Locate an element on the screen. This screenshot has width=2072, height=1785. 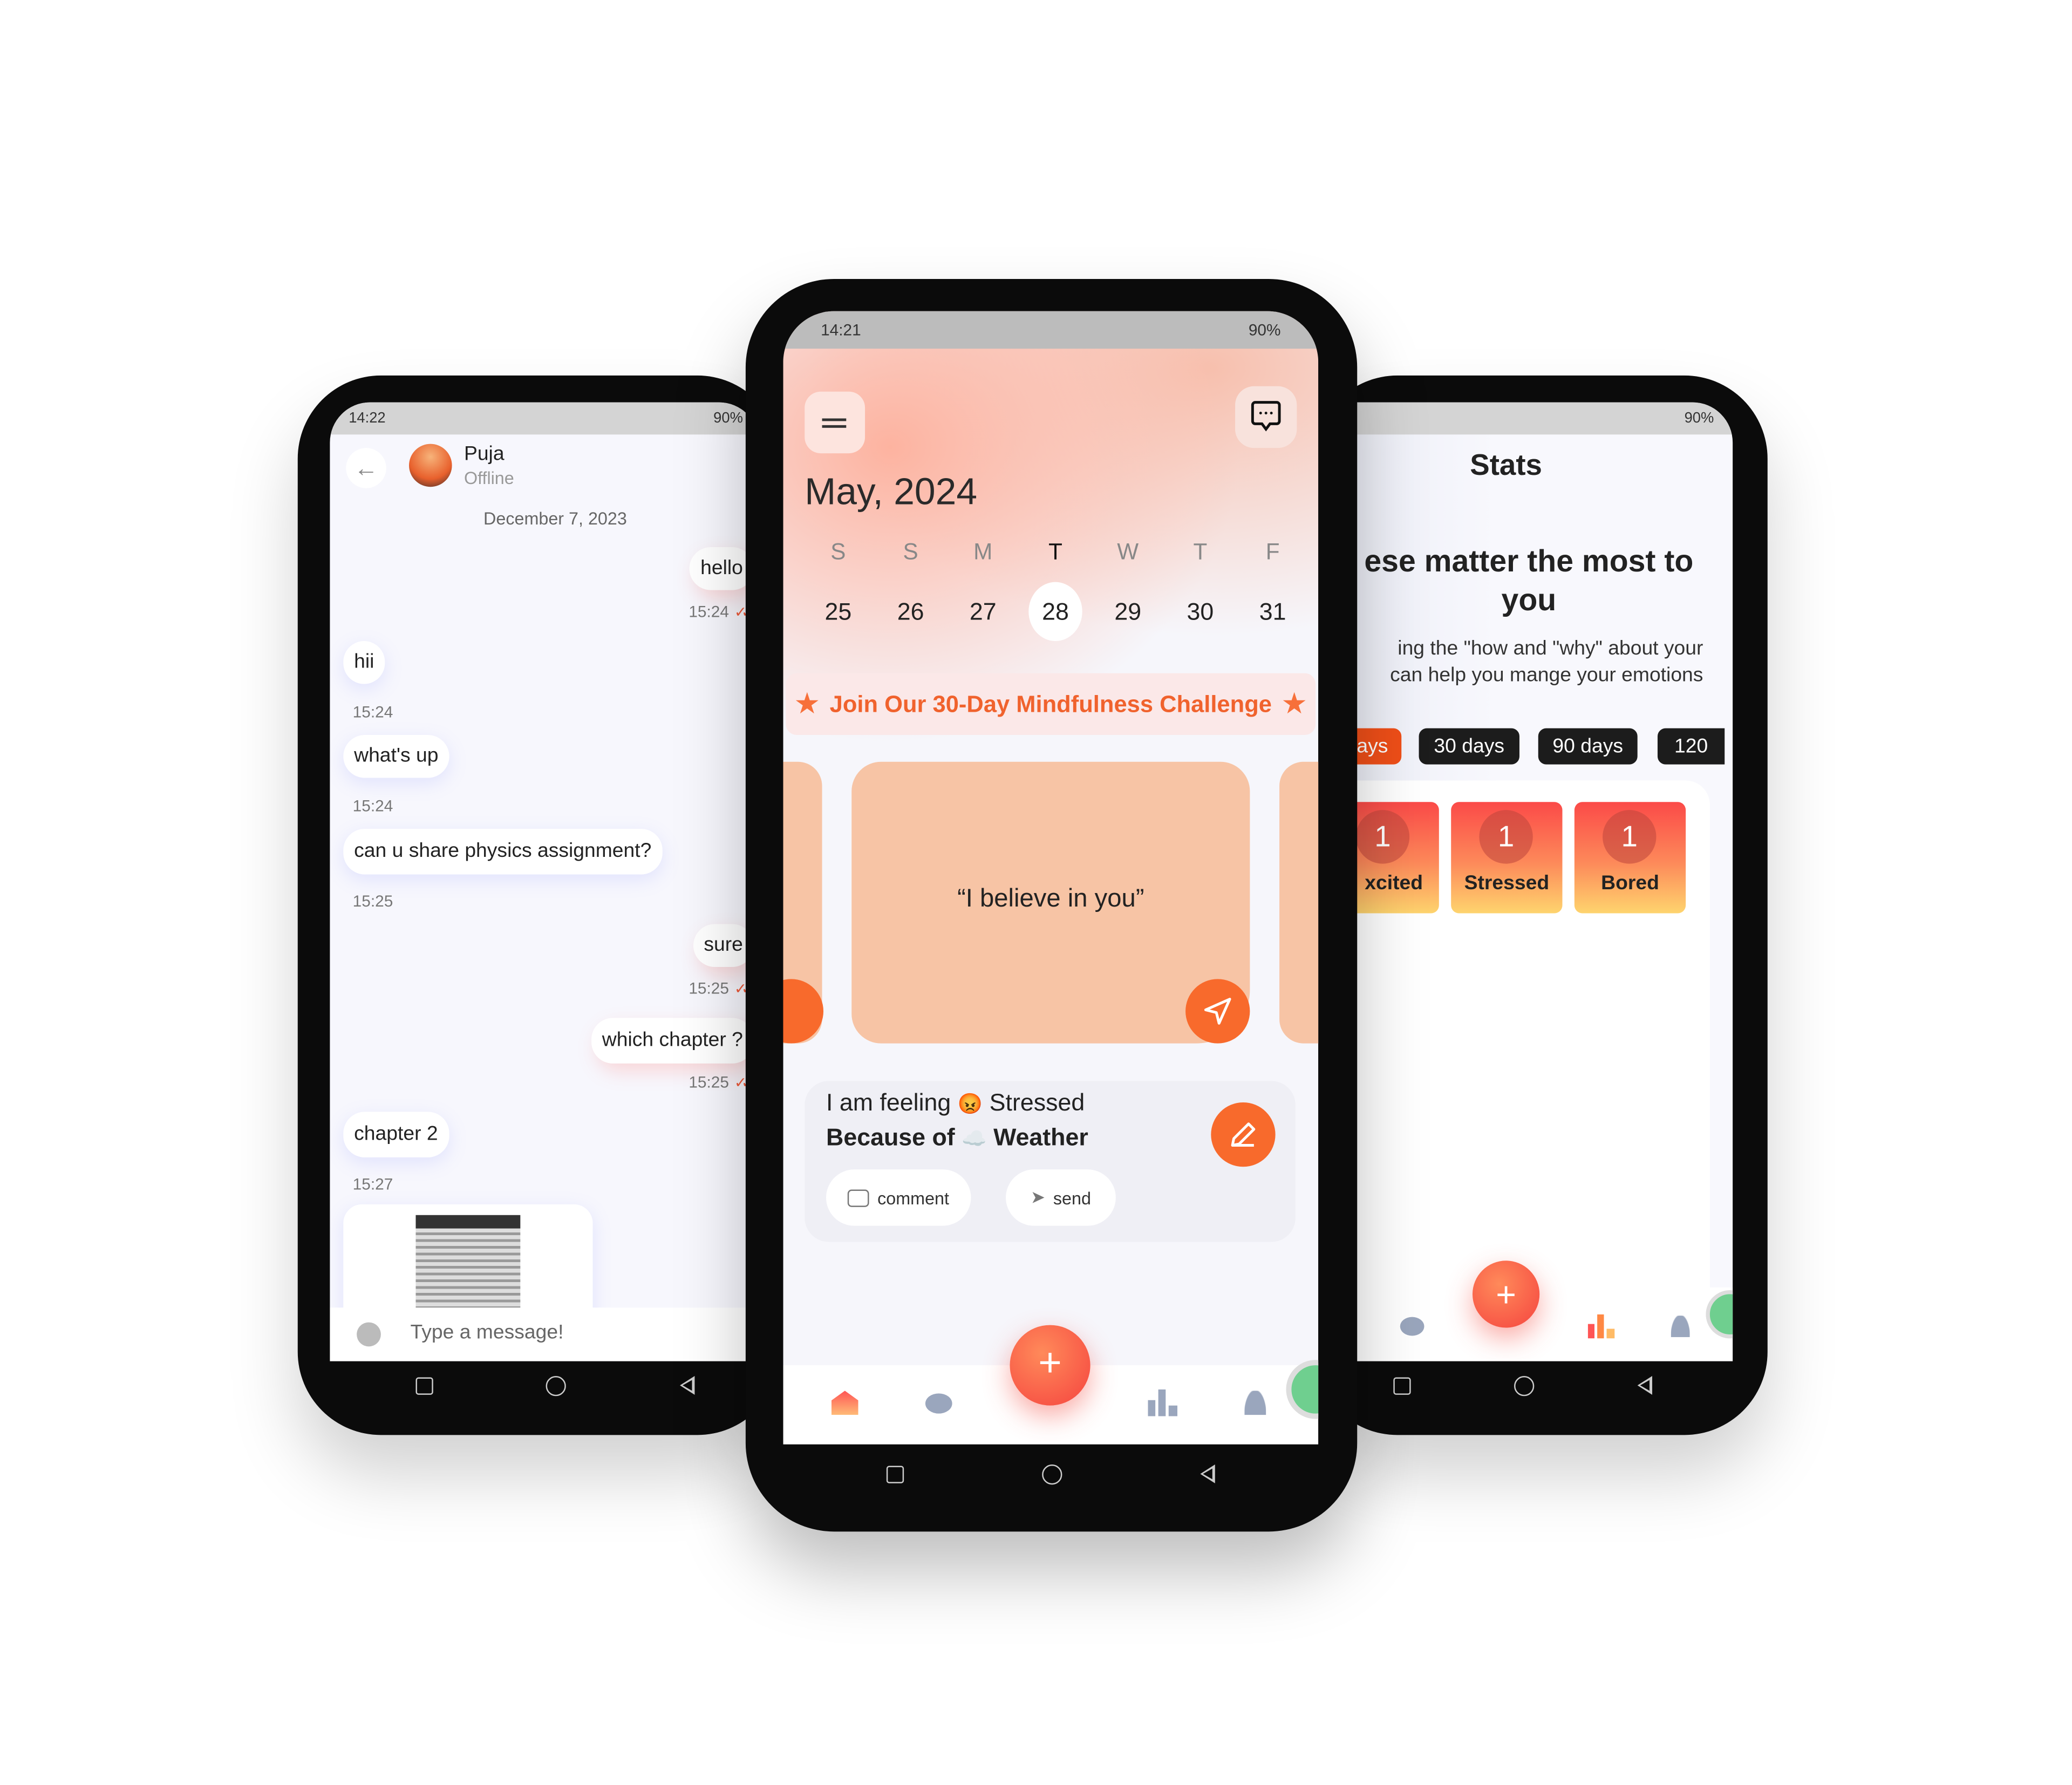
paper-plane-icon is located at coordinates (1217, 1011).